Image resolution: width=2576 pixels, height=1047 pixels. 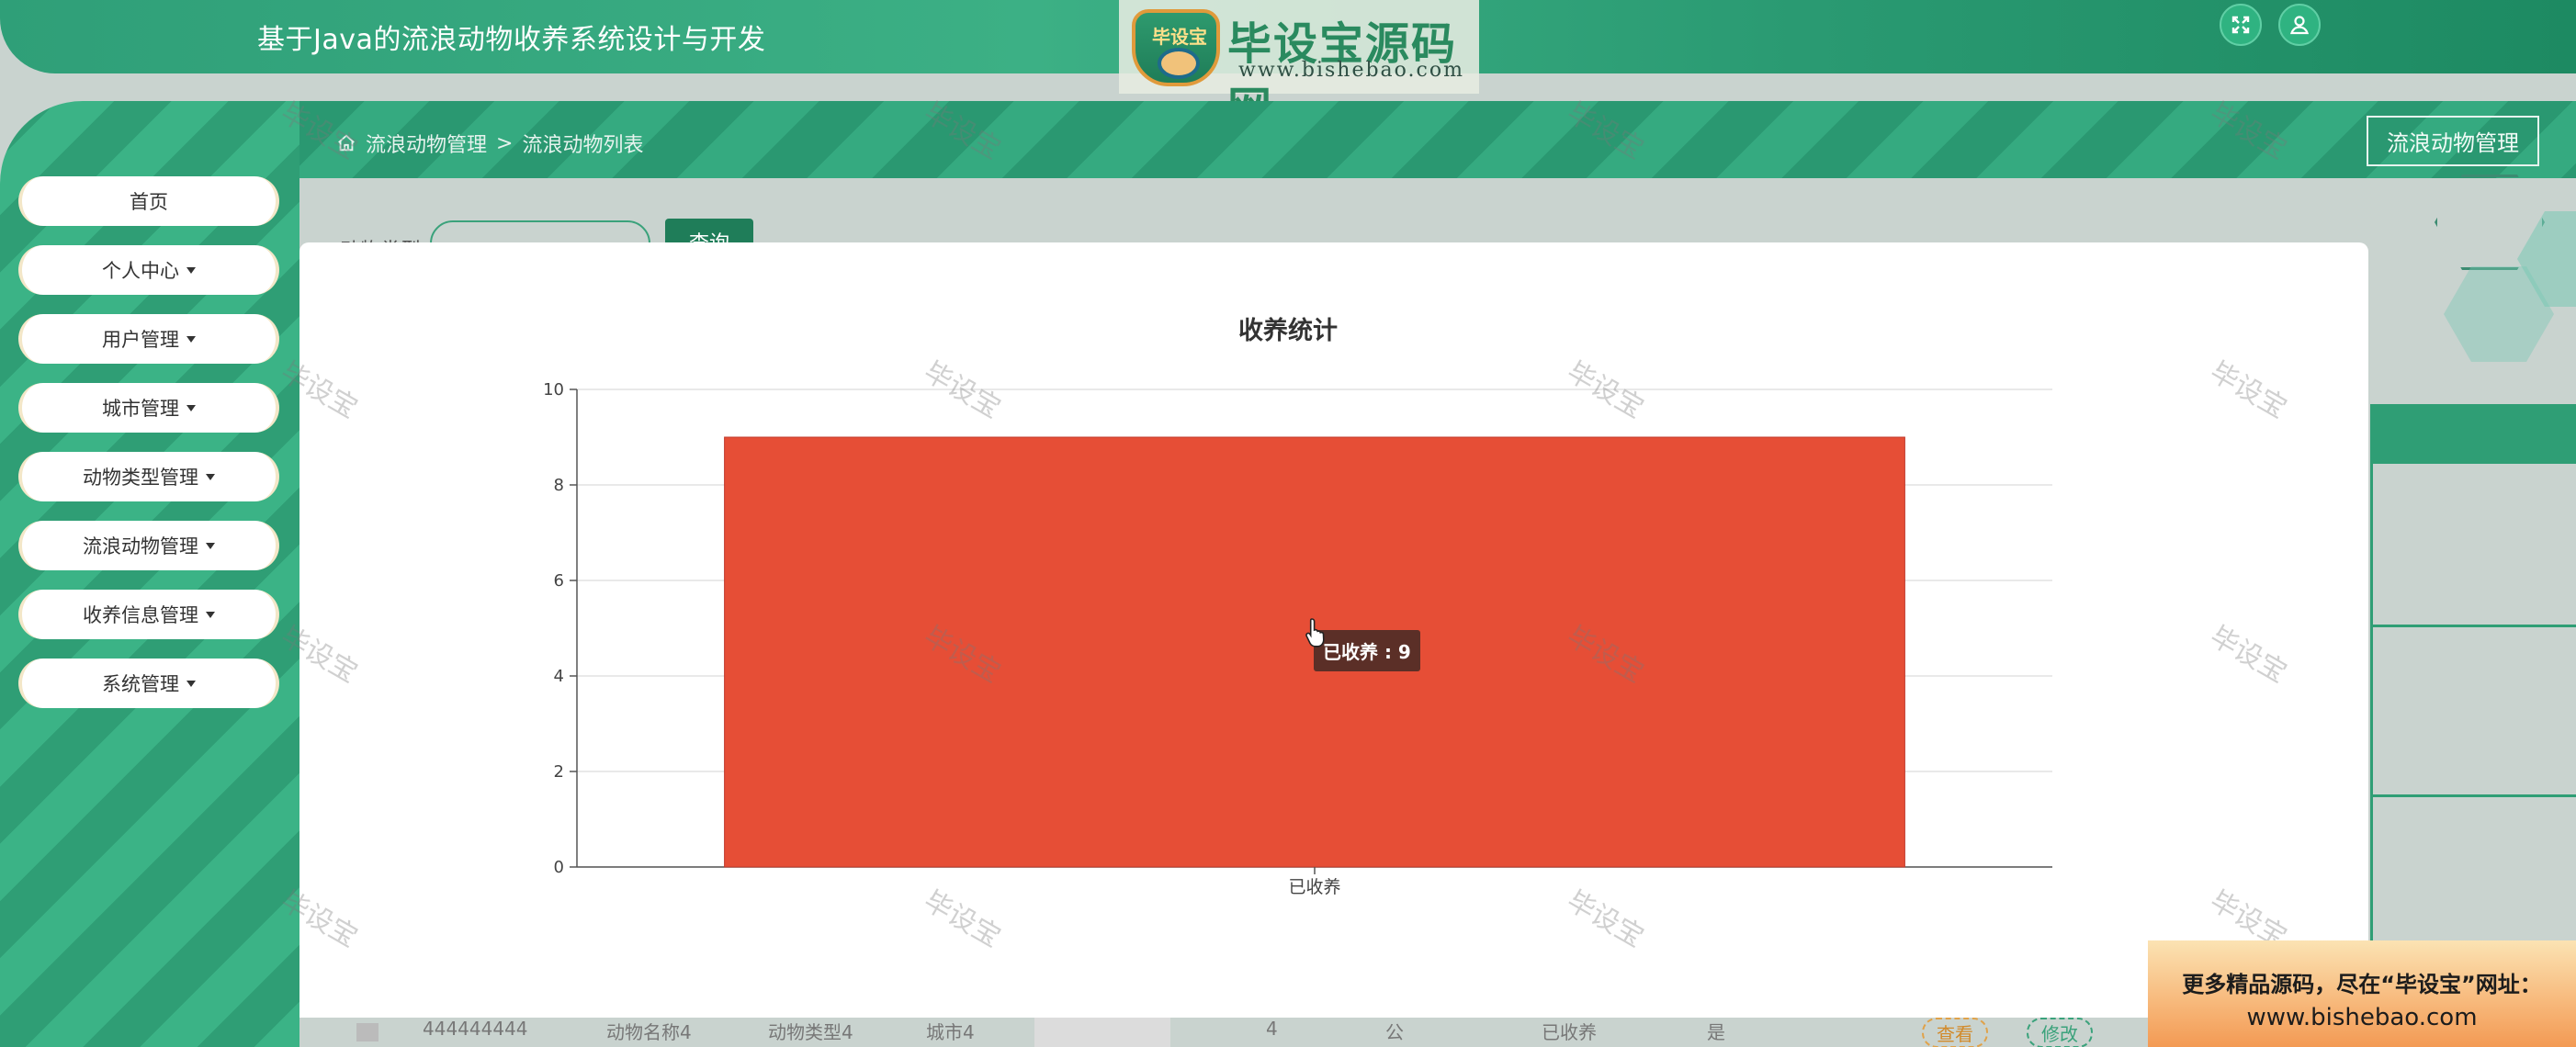 I want to click on chart-tooltip: 已收养 : 9, so click(x=1367, y=650).